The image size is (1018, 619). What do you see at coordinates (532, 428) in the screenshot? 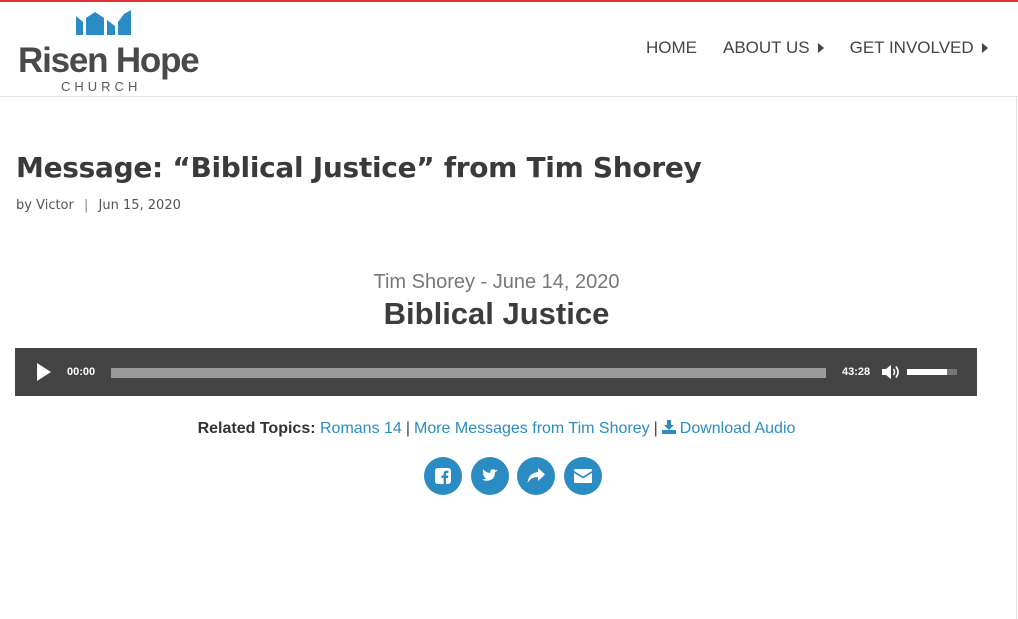
I see `more-messages-link: More Messages from Tim Shorey` at bounding box center [532, 428].